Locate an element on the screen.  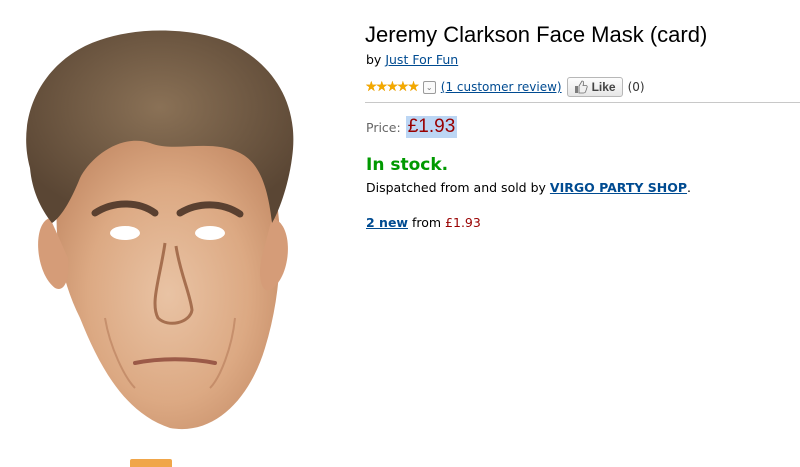
thumbs-up-icon is located at coordinates (581, 87).